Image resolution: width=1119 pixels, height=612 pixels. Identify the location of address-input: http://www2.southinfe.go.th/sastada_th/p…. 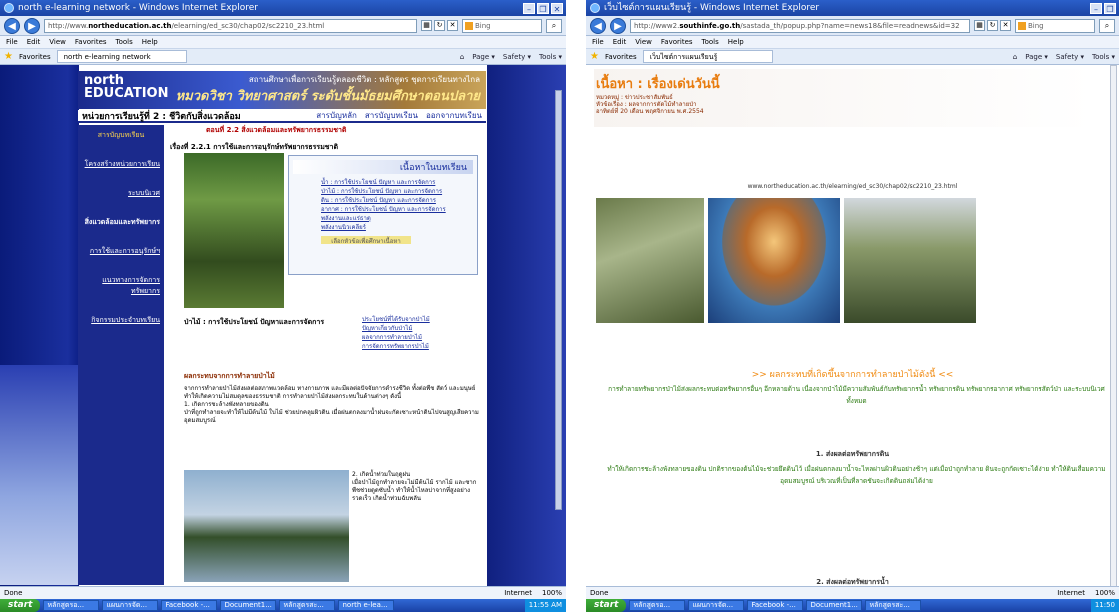
(800, 25).